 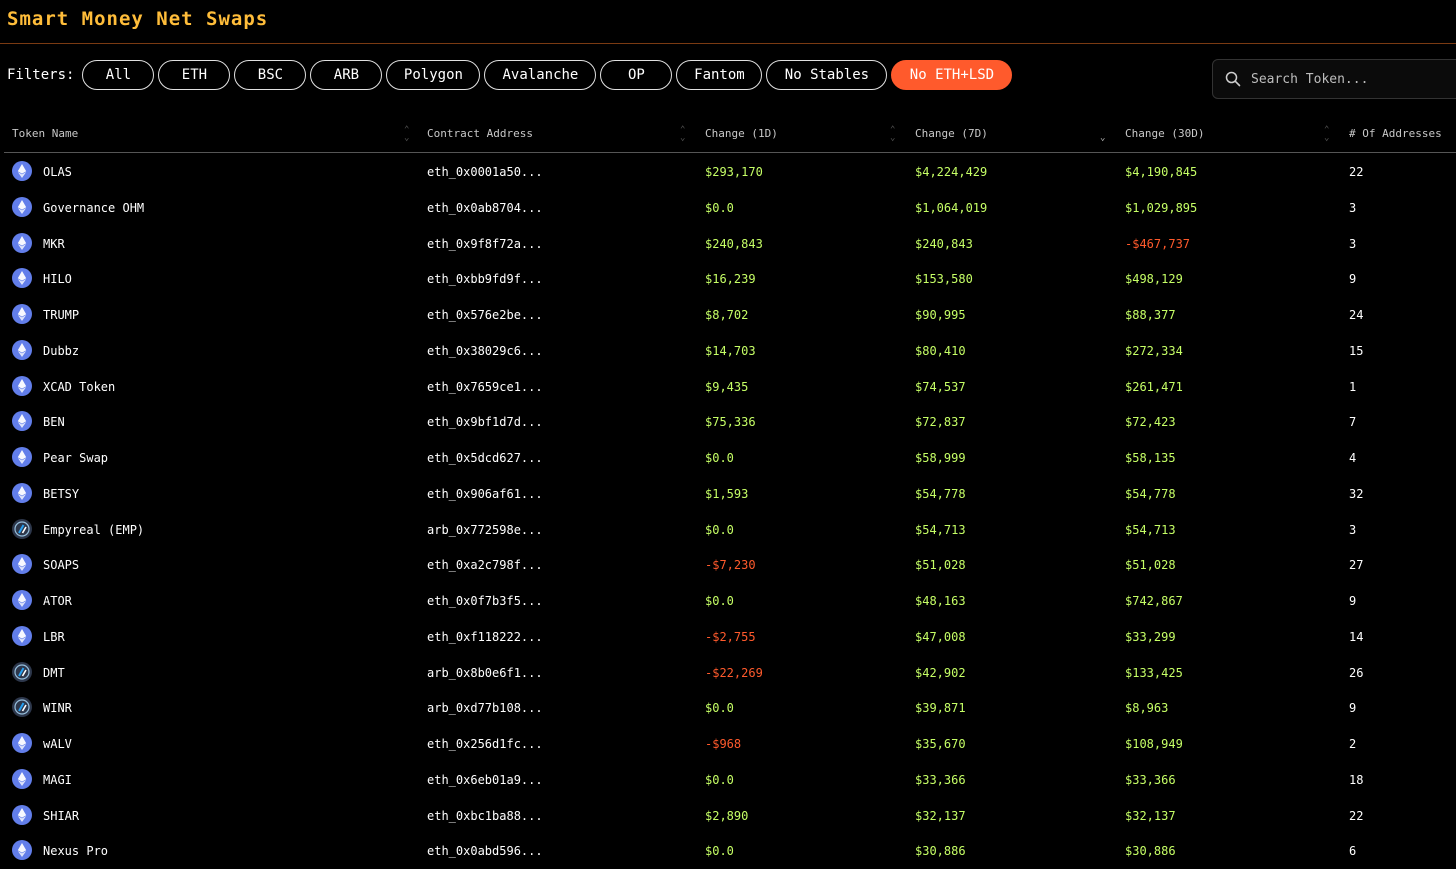 I want to click on token-name: Dubbz, so click(x=61, y=350).